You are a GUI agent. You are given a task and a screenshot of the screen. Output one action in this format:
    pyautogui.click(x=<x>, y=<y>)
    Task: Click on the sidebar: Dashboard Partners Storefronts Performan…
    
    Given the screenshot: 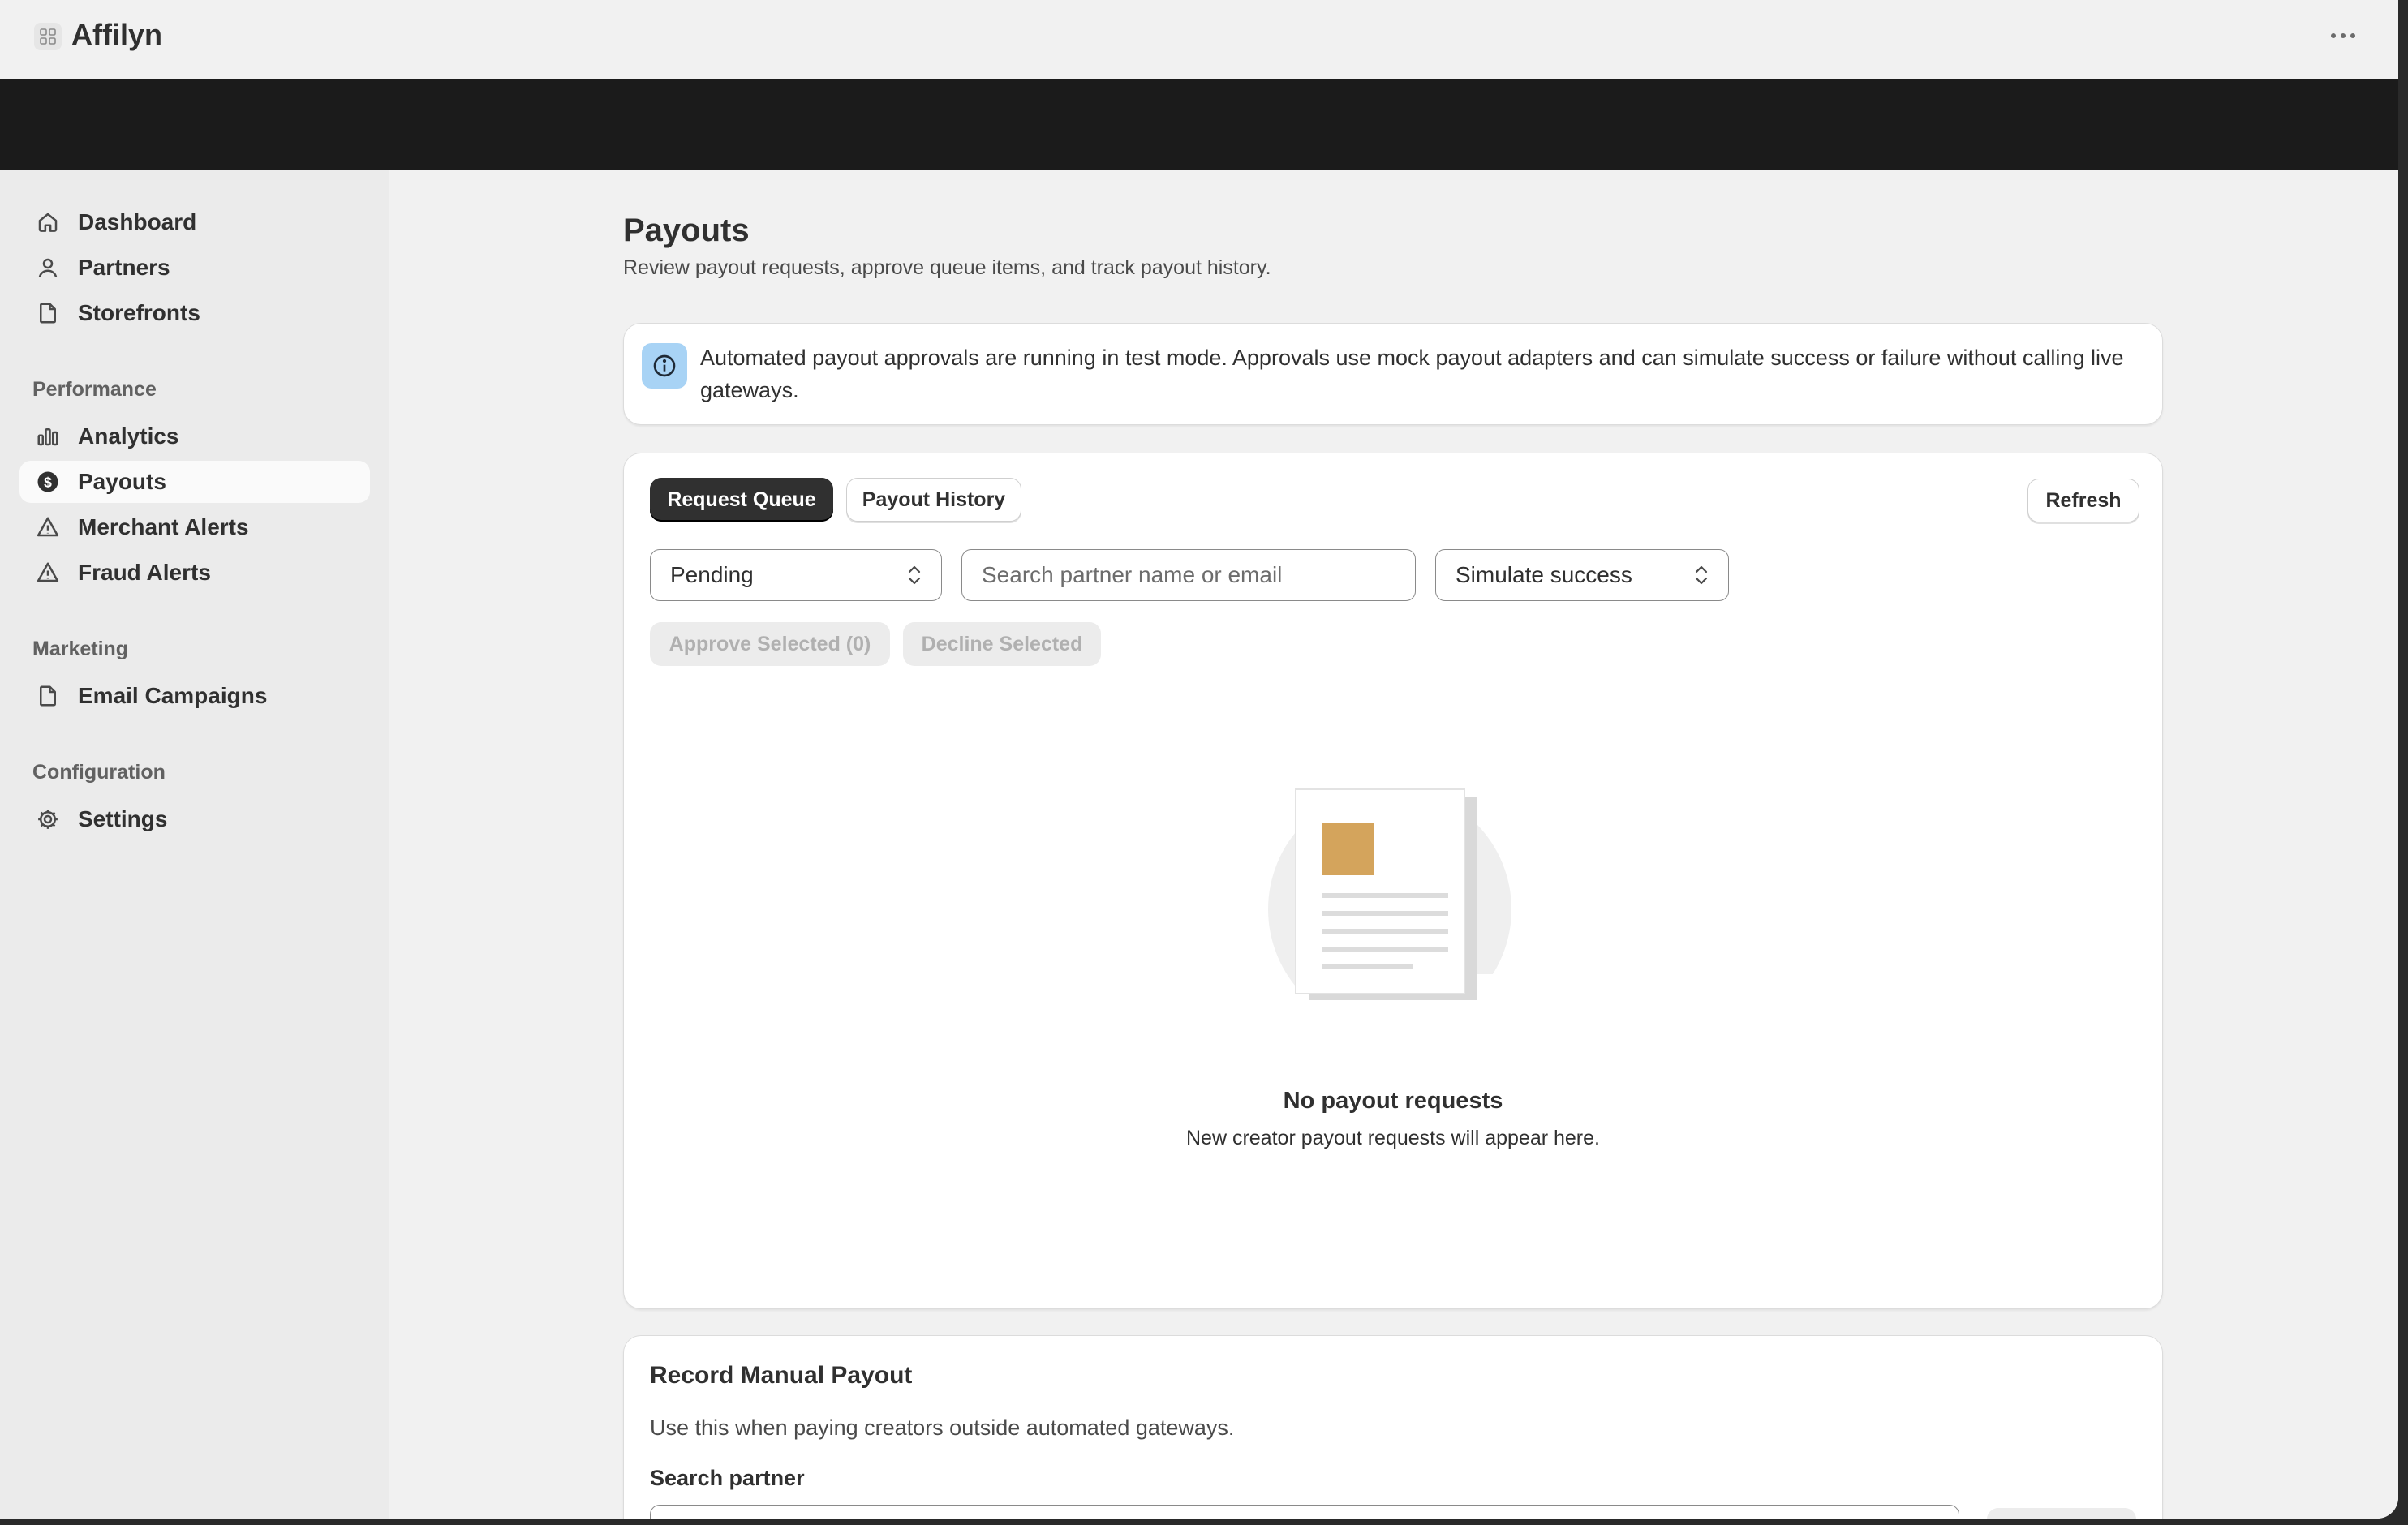 What is the action you would take?
    pyautogui.click(x=194, y=844)
    